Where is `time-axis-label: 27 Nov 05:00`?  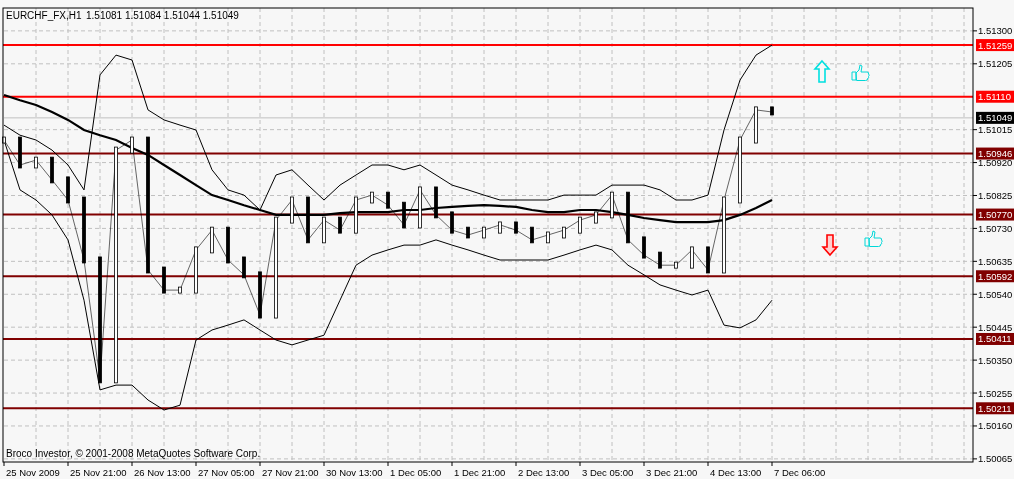 time-axis-label: 27 Nov 05:00 is located at coordinates (226, 472).